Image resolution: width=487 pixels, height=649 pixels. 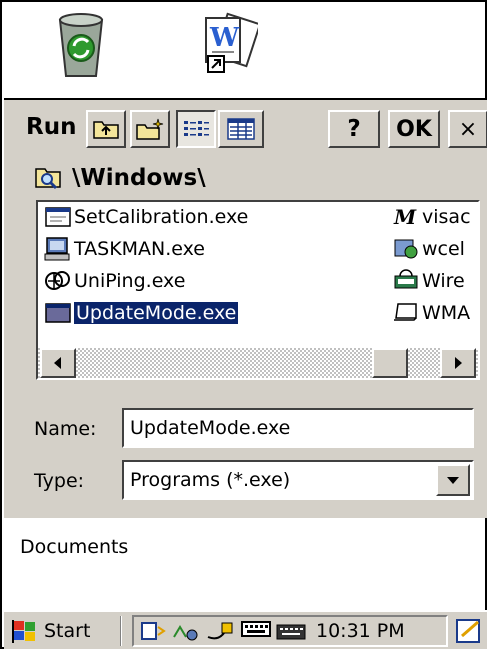 I want to click on file-name: TASKMAN.exe, so click(x=139, y=249).